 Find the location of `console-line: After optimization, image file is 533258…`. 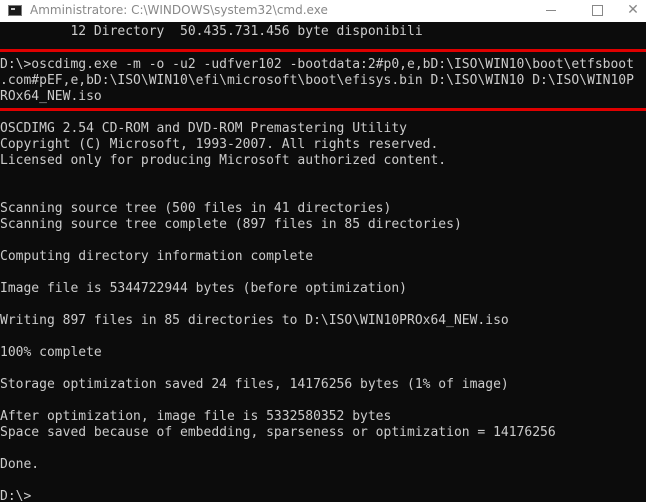

console-line: After optimization, image file is 533258… is located at coordinates (196, 416).